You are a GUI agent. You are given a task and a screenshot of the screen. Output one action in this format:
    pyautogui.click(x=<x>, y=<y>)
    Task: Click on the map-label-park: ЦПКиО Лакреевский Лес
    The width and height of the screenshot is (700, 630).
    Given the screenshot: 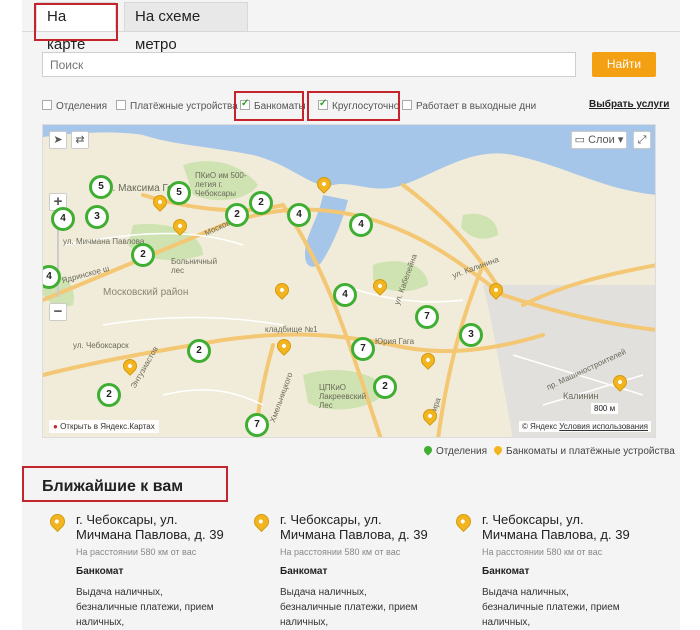 What is the action you would take?
    pyautogui.click(x=343, y=396)
    